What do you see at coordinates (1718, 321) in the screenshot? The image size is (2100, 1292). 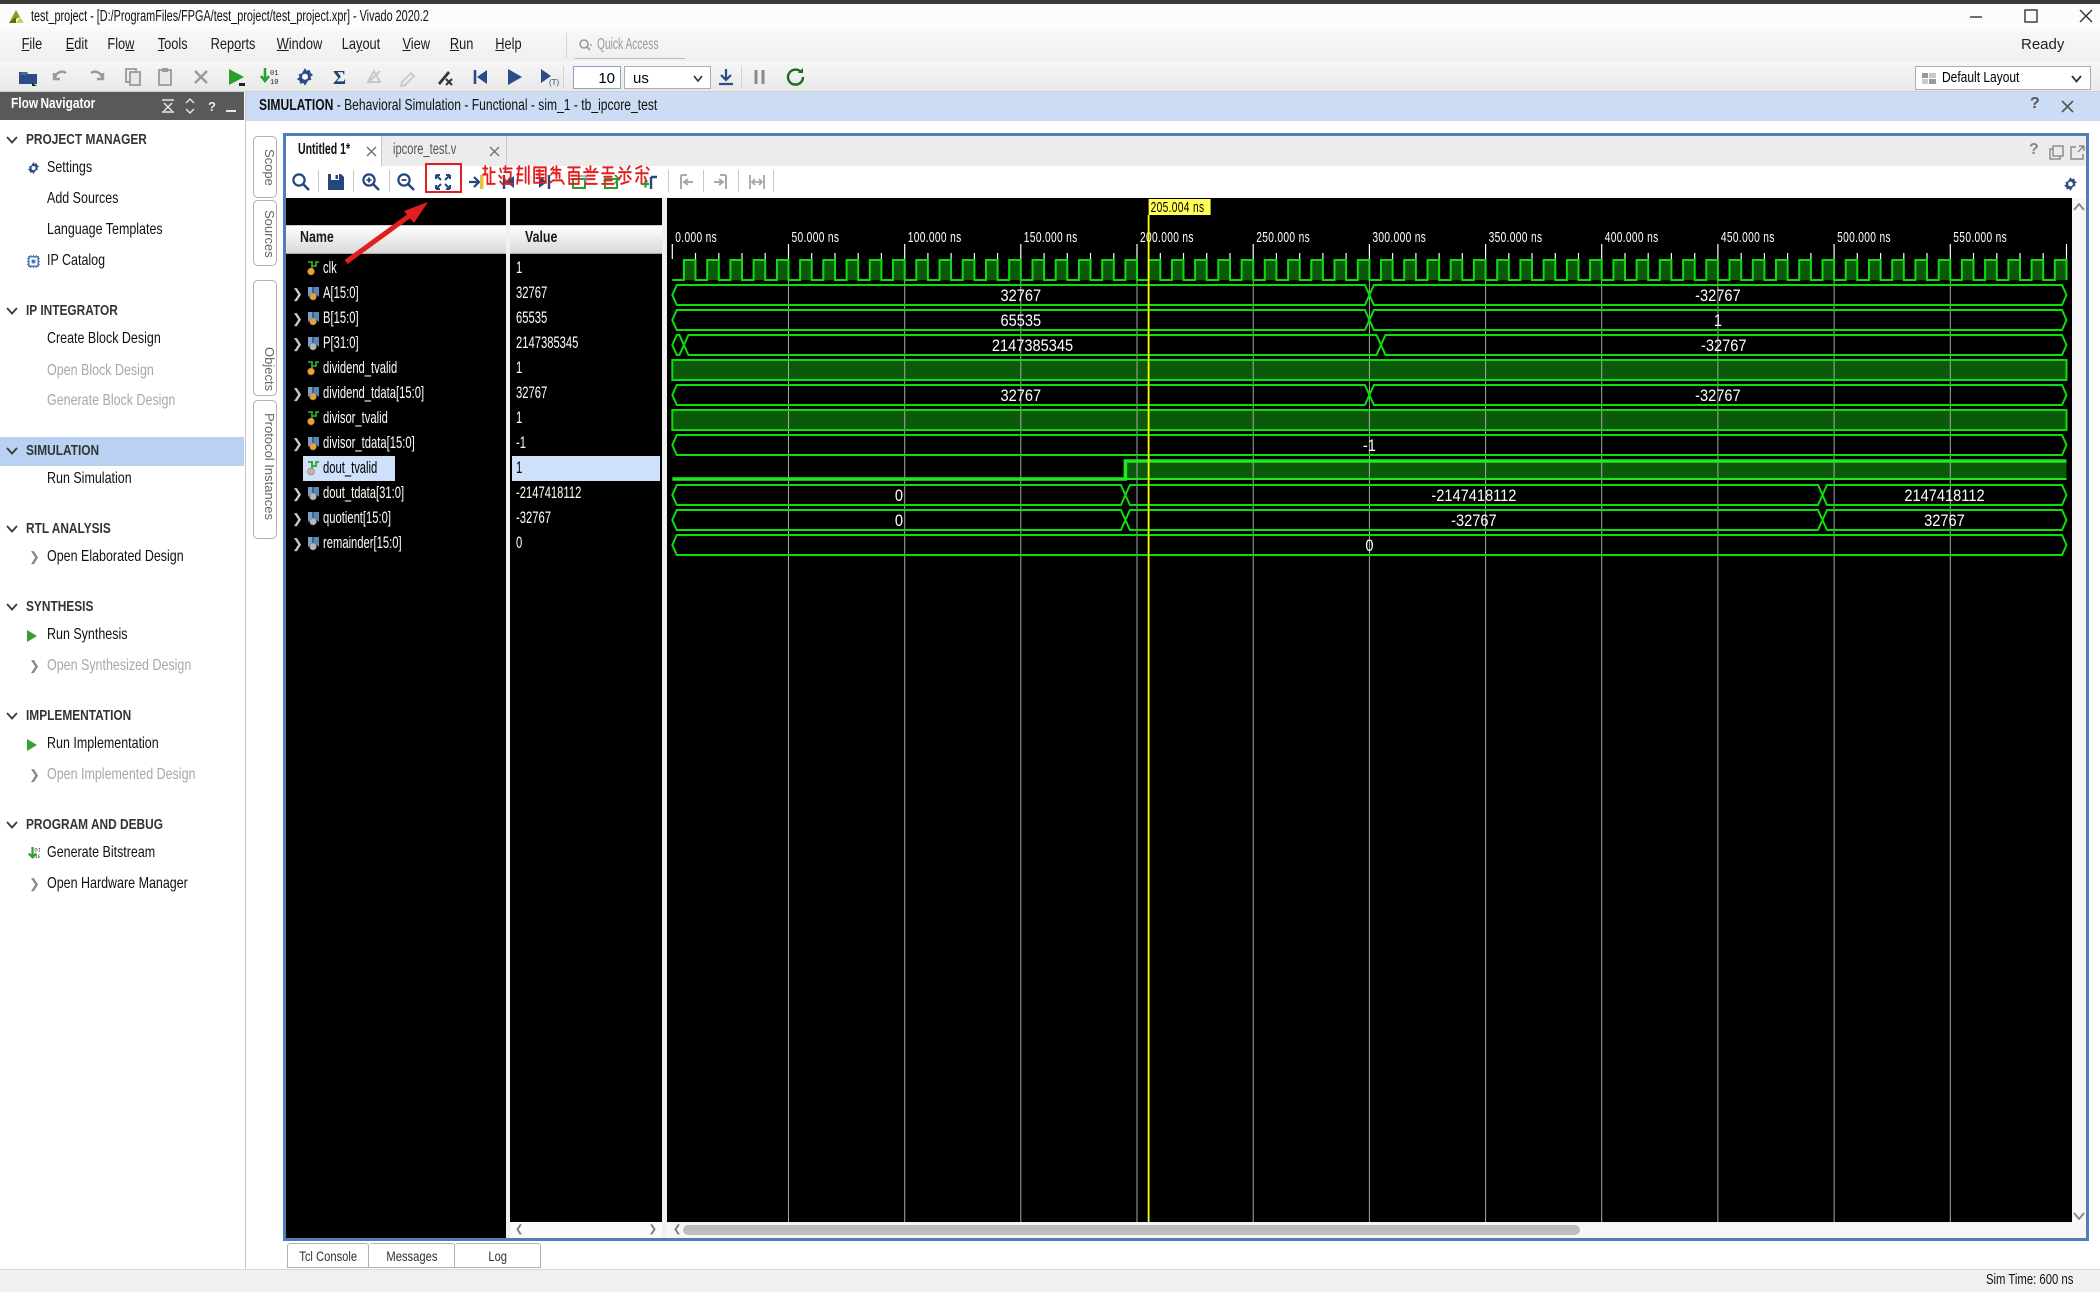 I see `svg-text: 1` at bounding box center [1718, 321].